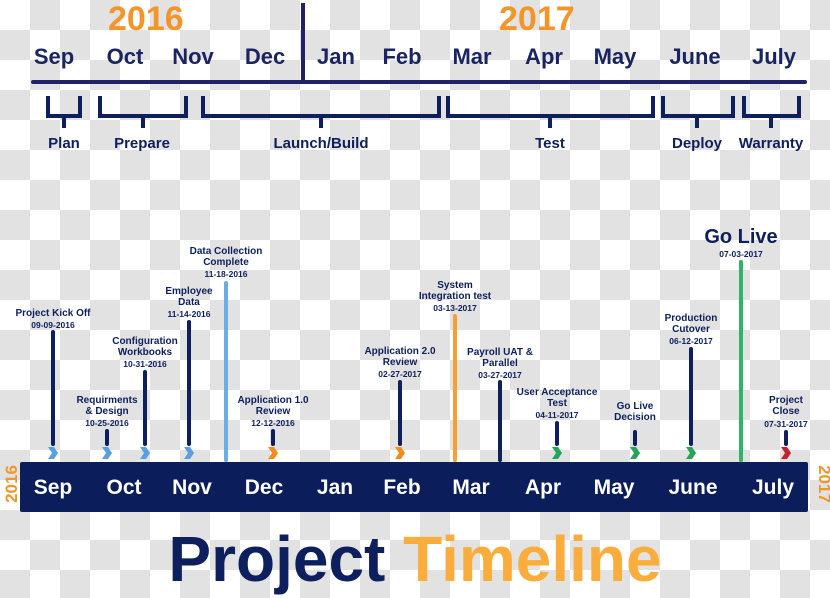 The image size is (830, 598). I want to click on top-month-may: May, so click(615, 56).